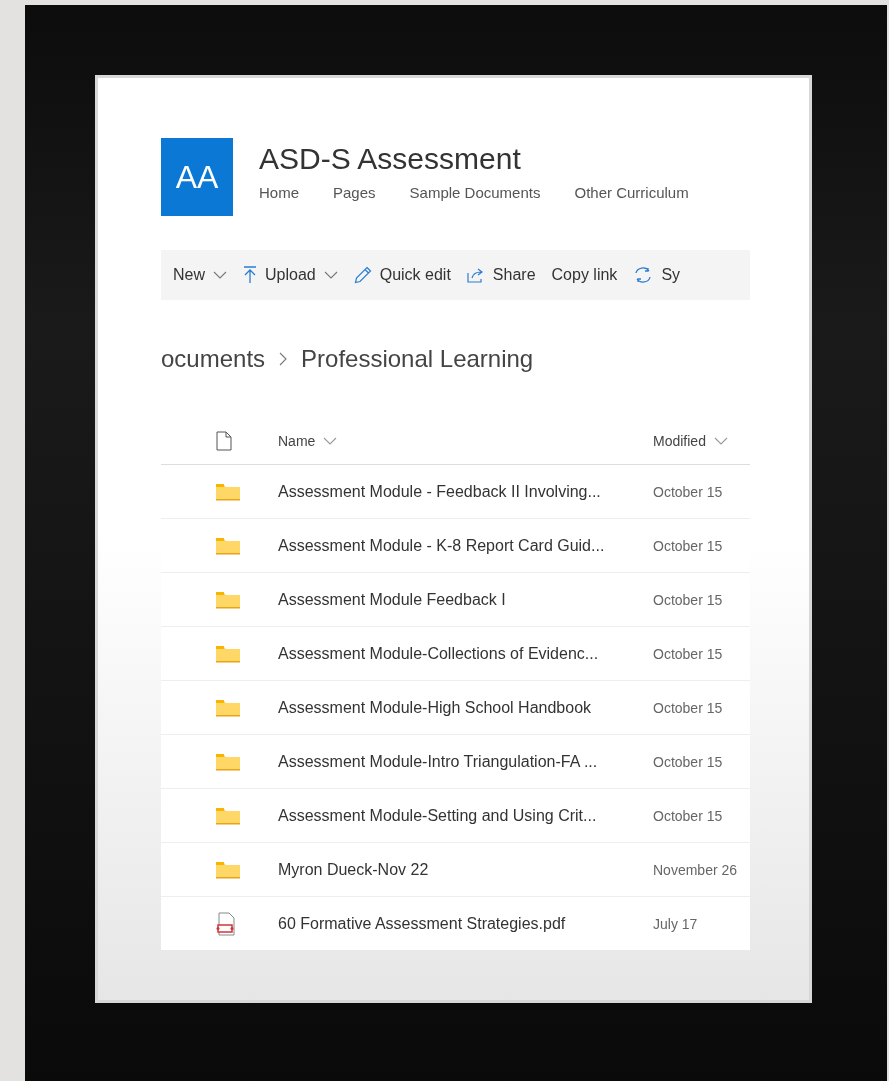 This screenshot has width=889, height=1081. Describe the element at coordinates (465, 599) in the screenshot. I see `file-name-link: Assessment Module Feedback I` at that location.